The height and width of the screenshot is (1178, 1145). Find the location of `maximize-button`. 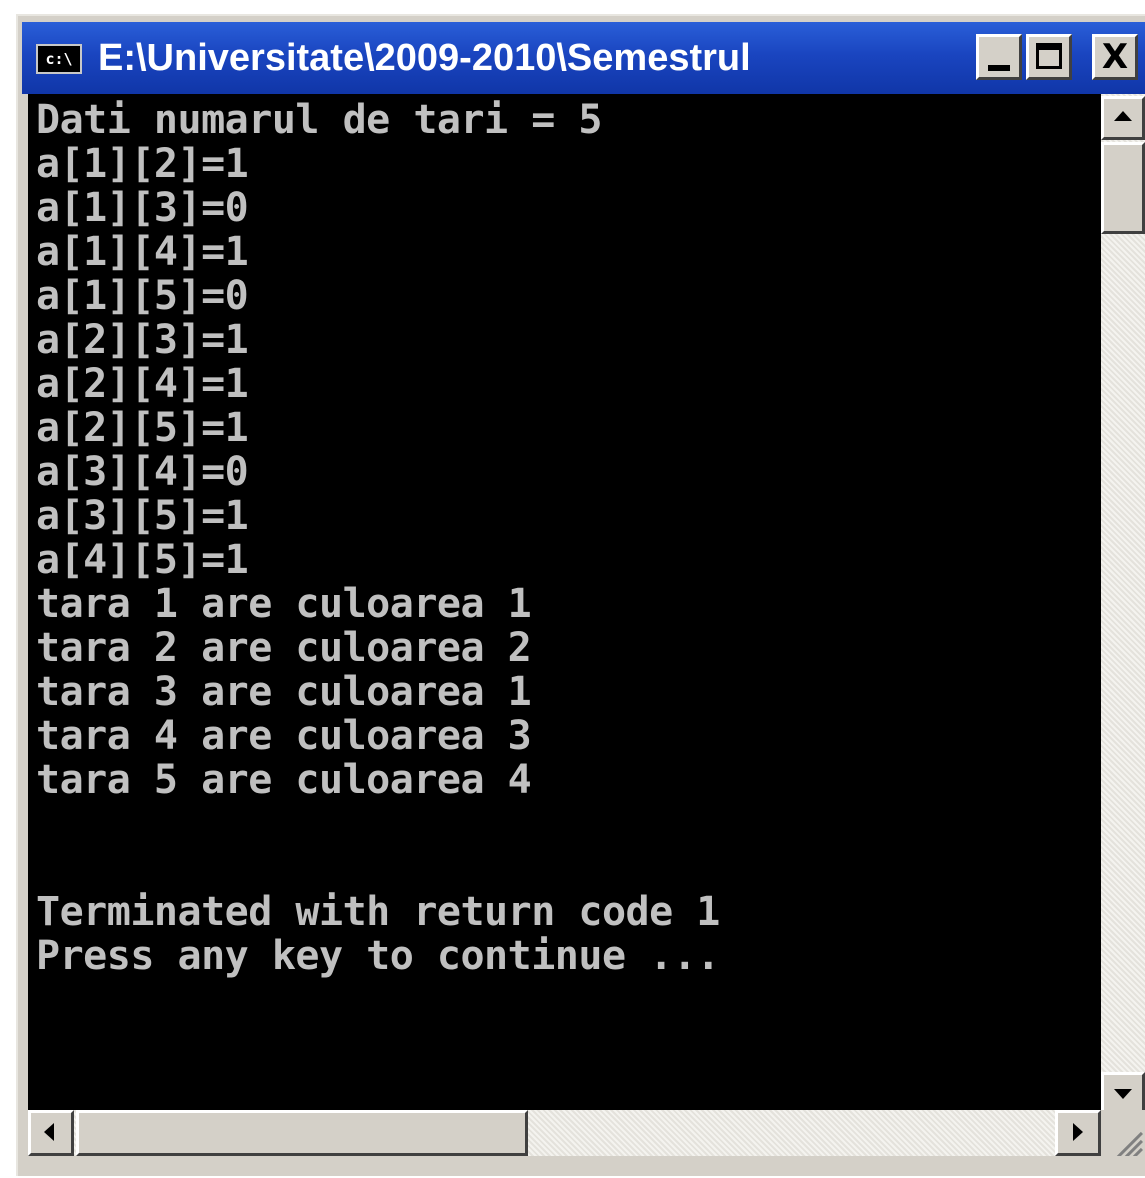

maximize-button is located at coordinates (1049, 57).